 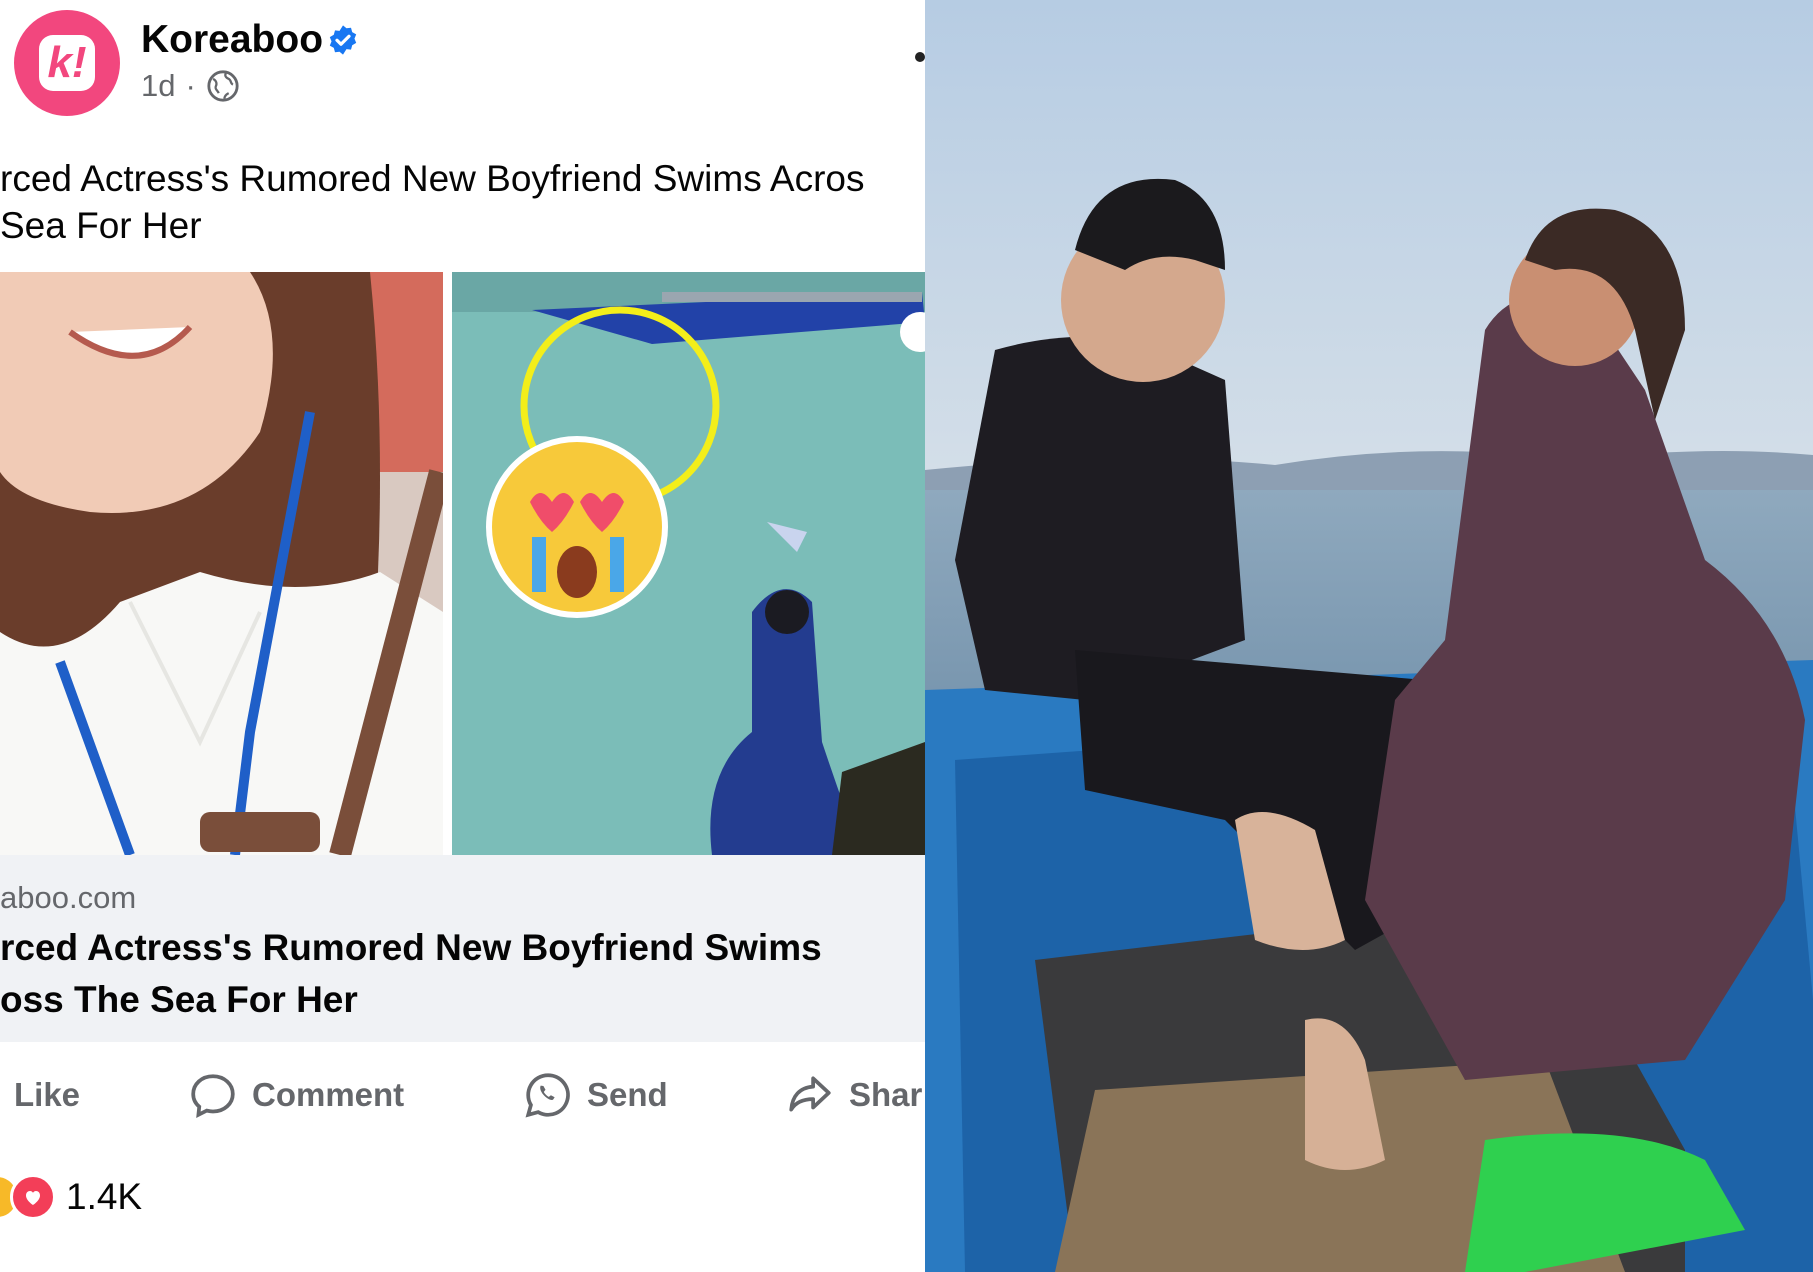 What do you see at coordinates (223, 86) in the screenshot?
I see `globe-icon` at bounding box center [223, 86].